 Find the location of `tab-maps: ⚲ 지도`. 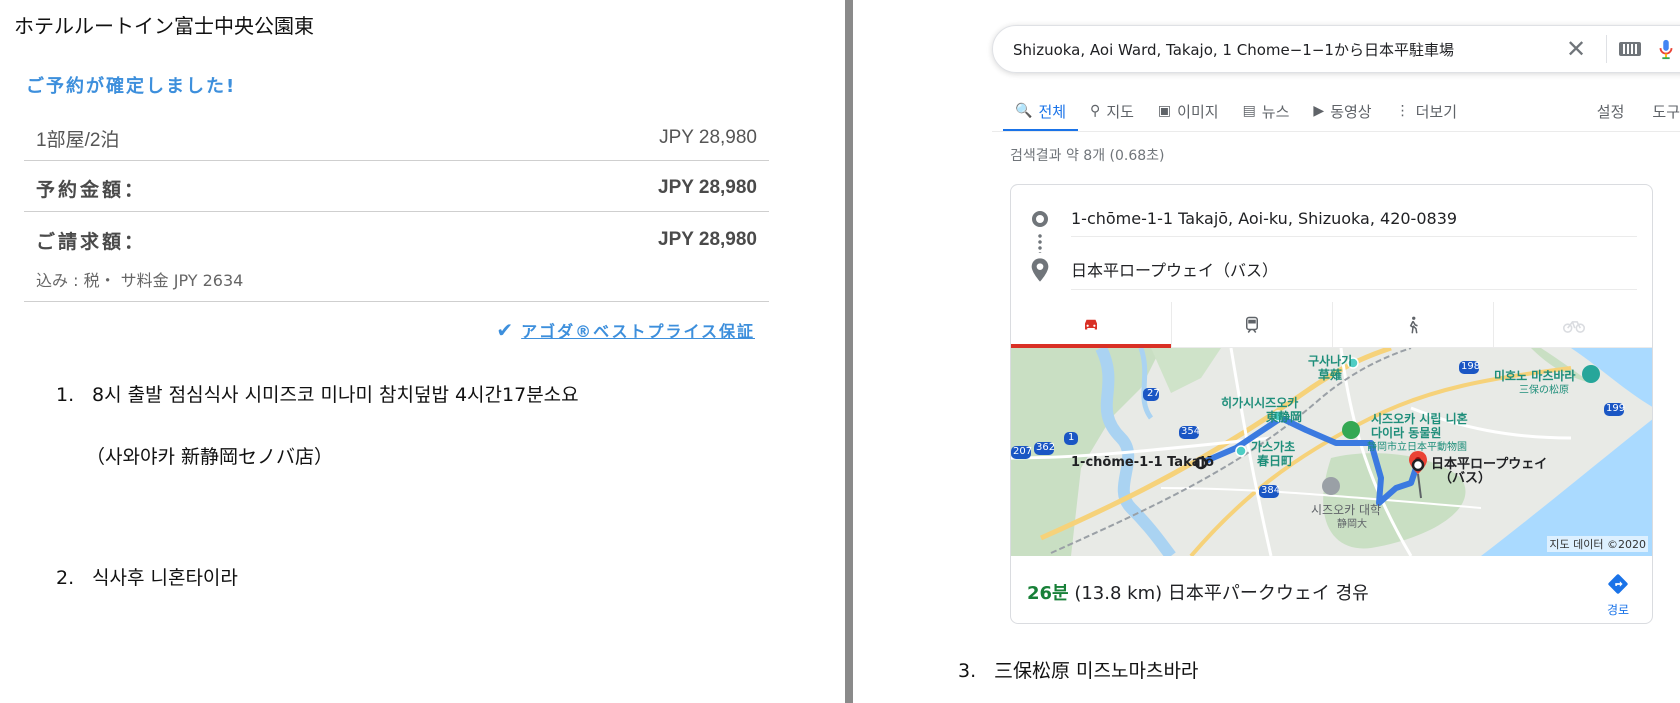

tab-maps: ⚲ 지도 is located at coordinates (1112, 111).